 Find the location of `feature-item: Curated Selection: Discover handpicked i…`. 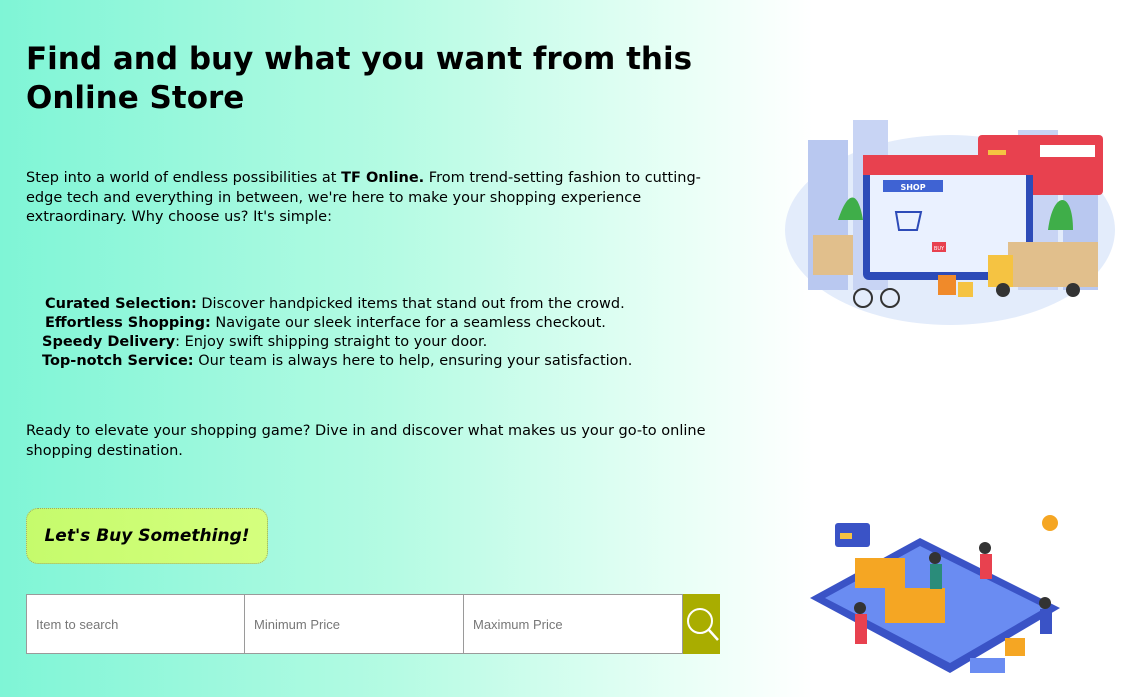

feature-item: Curated Selection: Discover handpicked i… is located at coordinates (336, 304).